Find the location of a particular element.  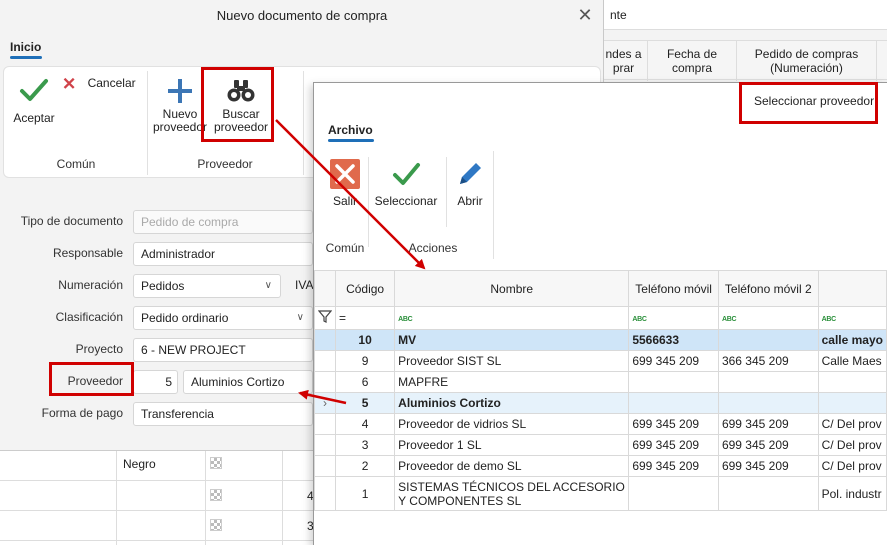

doc-type-label: Tipo de documento is located at coordinates (71, 221).